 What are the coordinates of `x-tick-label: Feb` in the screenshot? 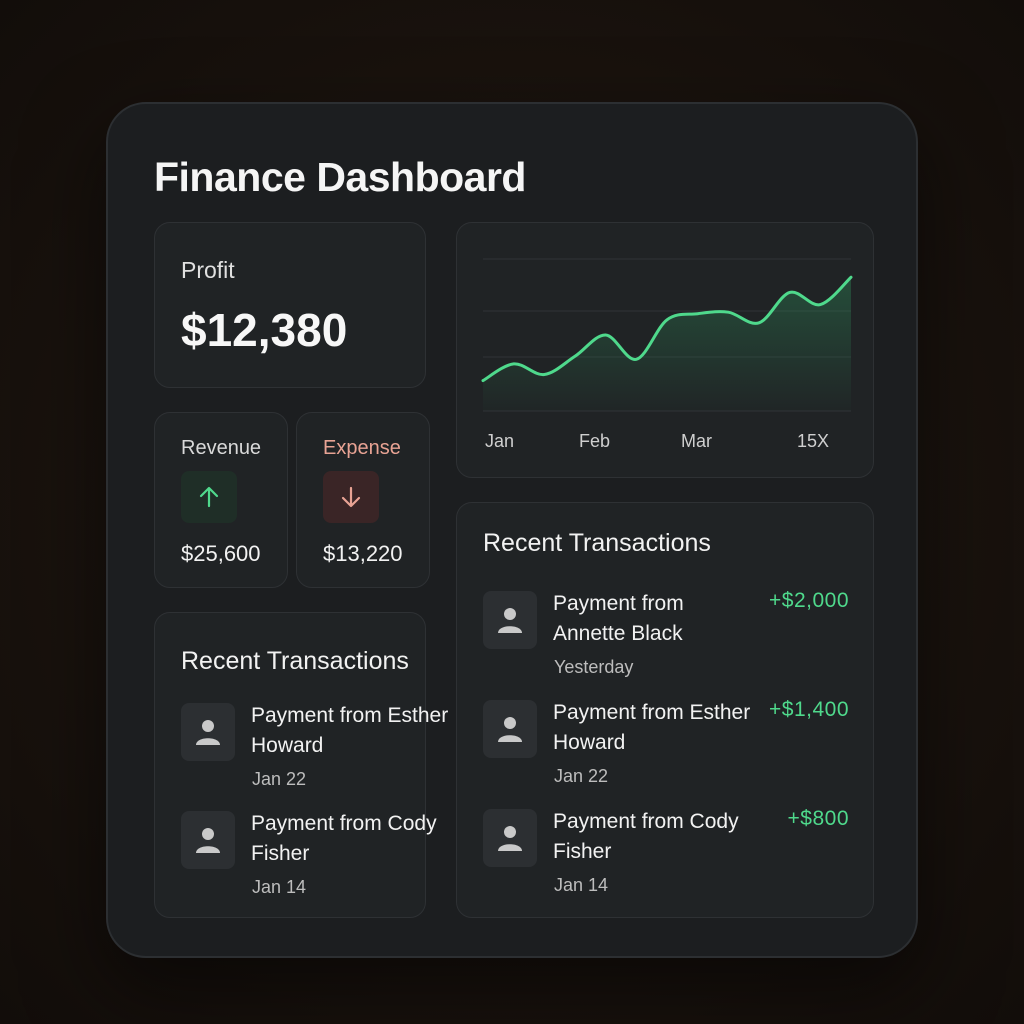 It's located at (595, 441).